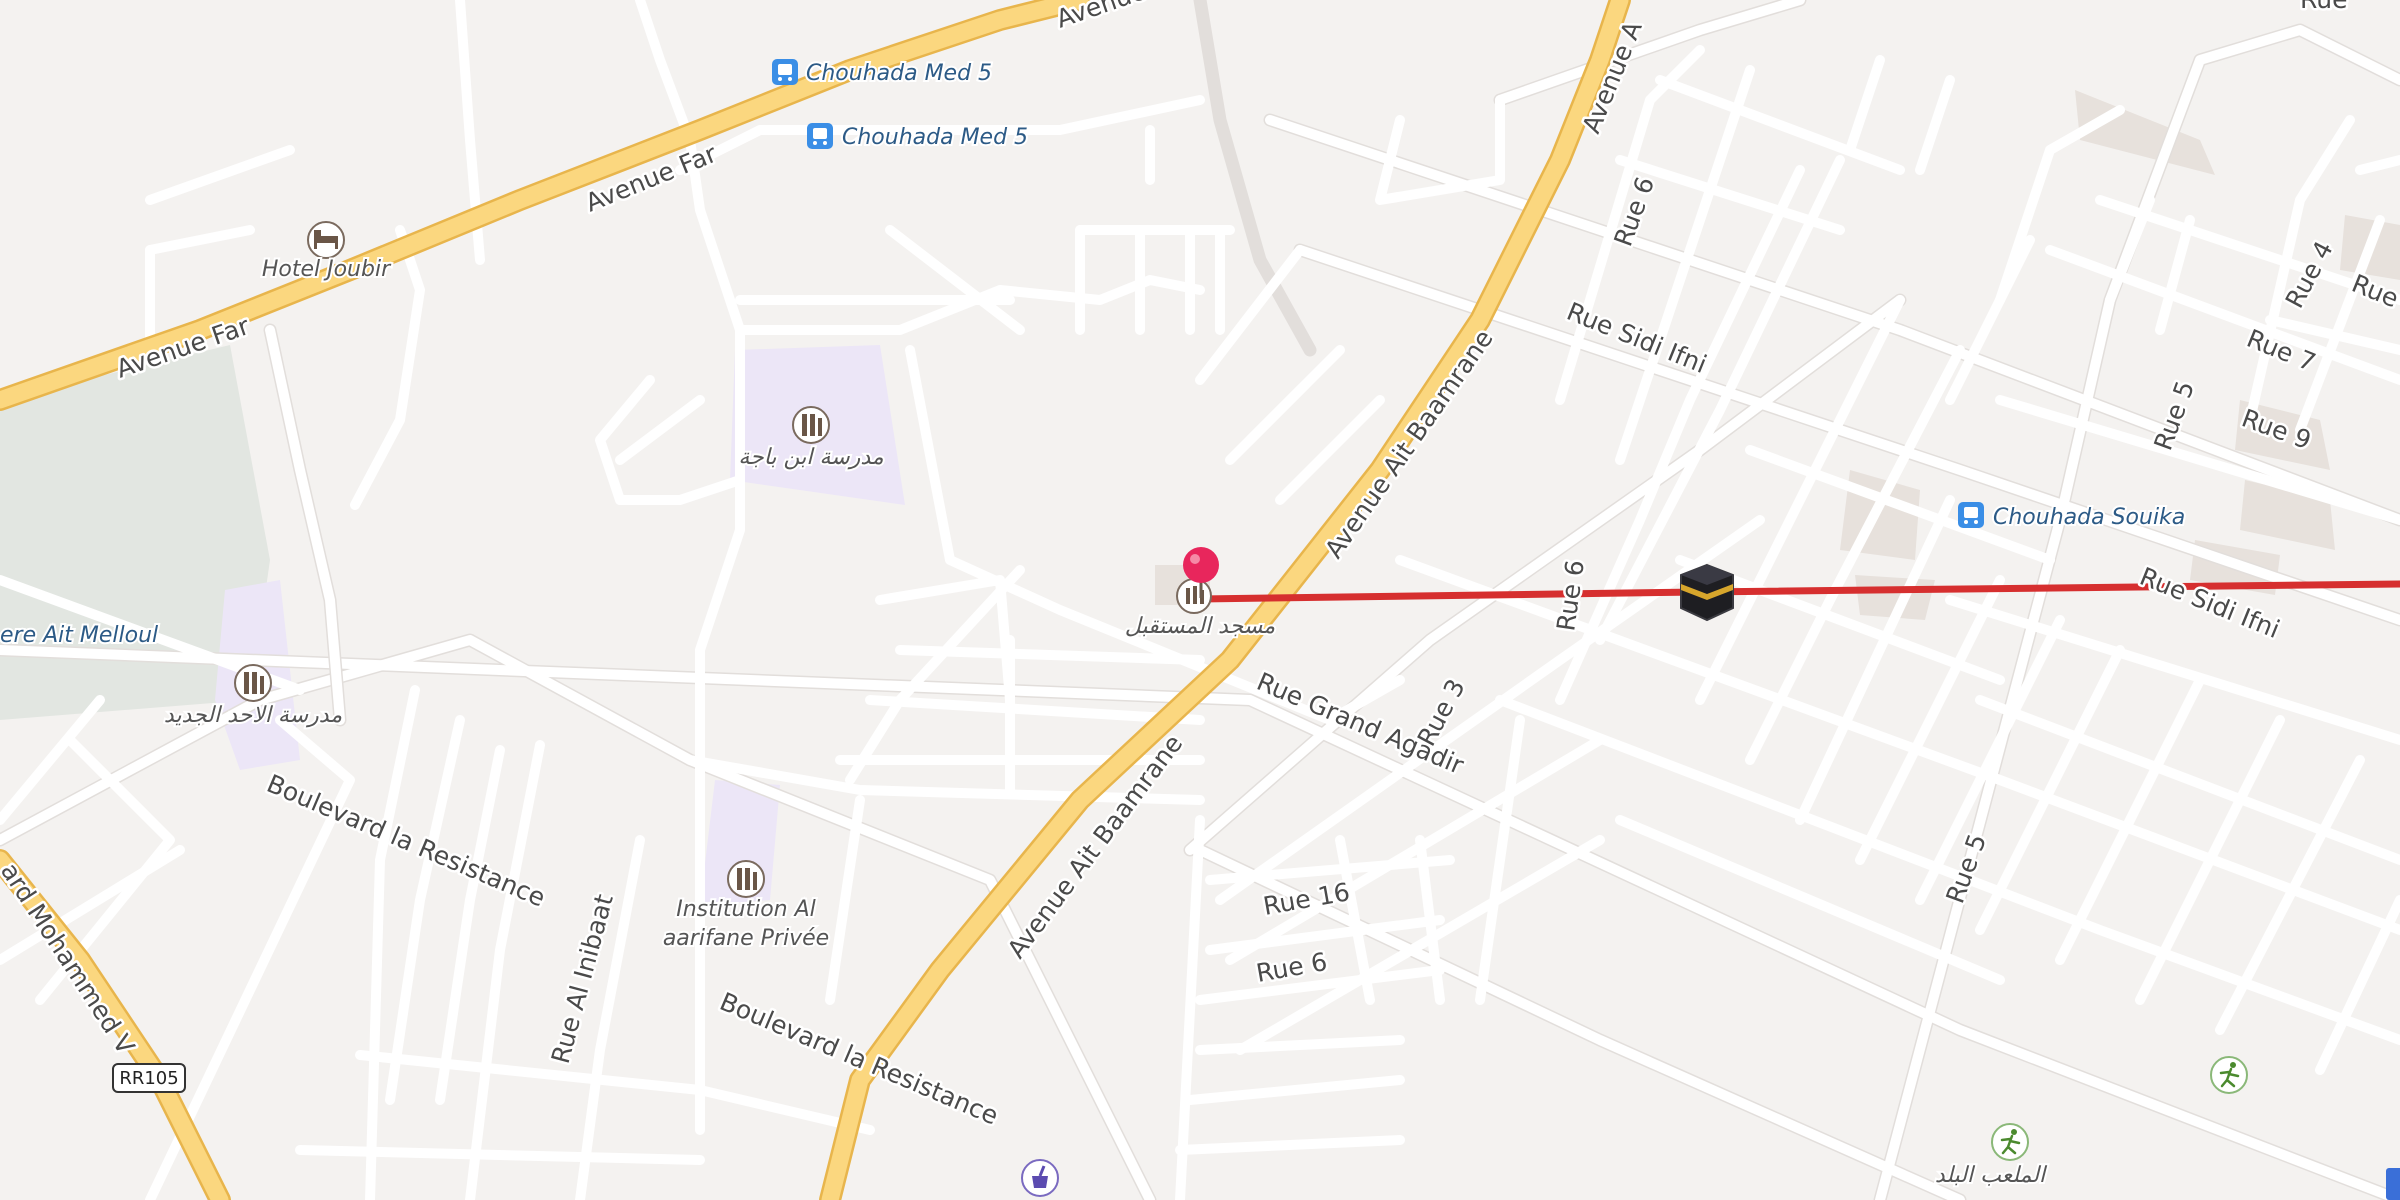  I want to click on hotel-label: Hotel Joubir, so click(327, 269).